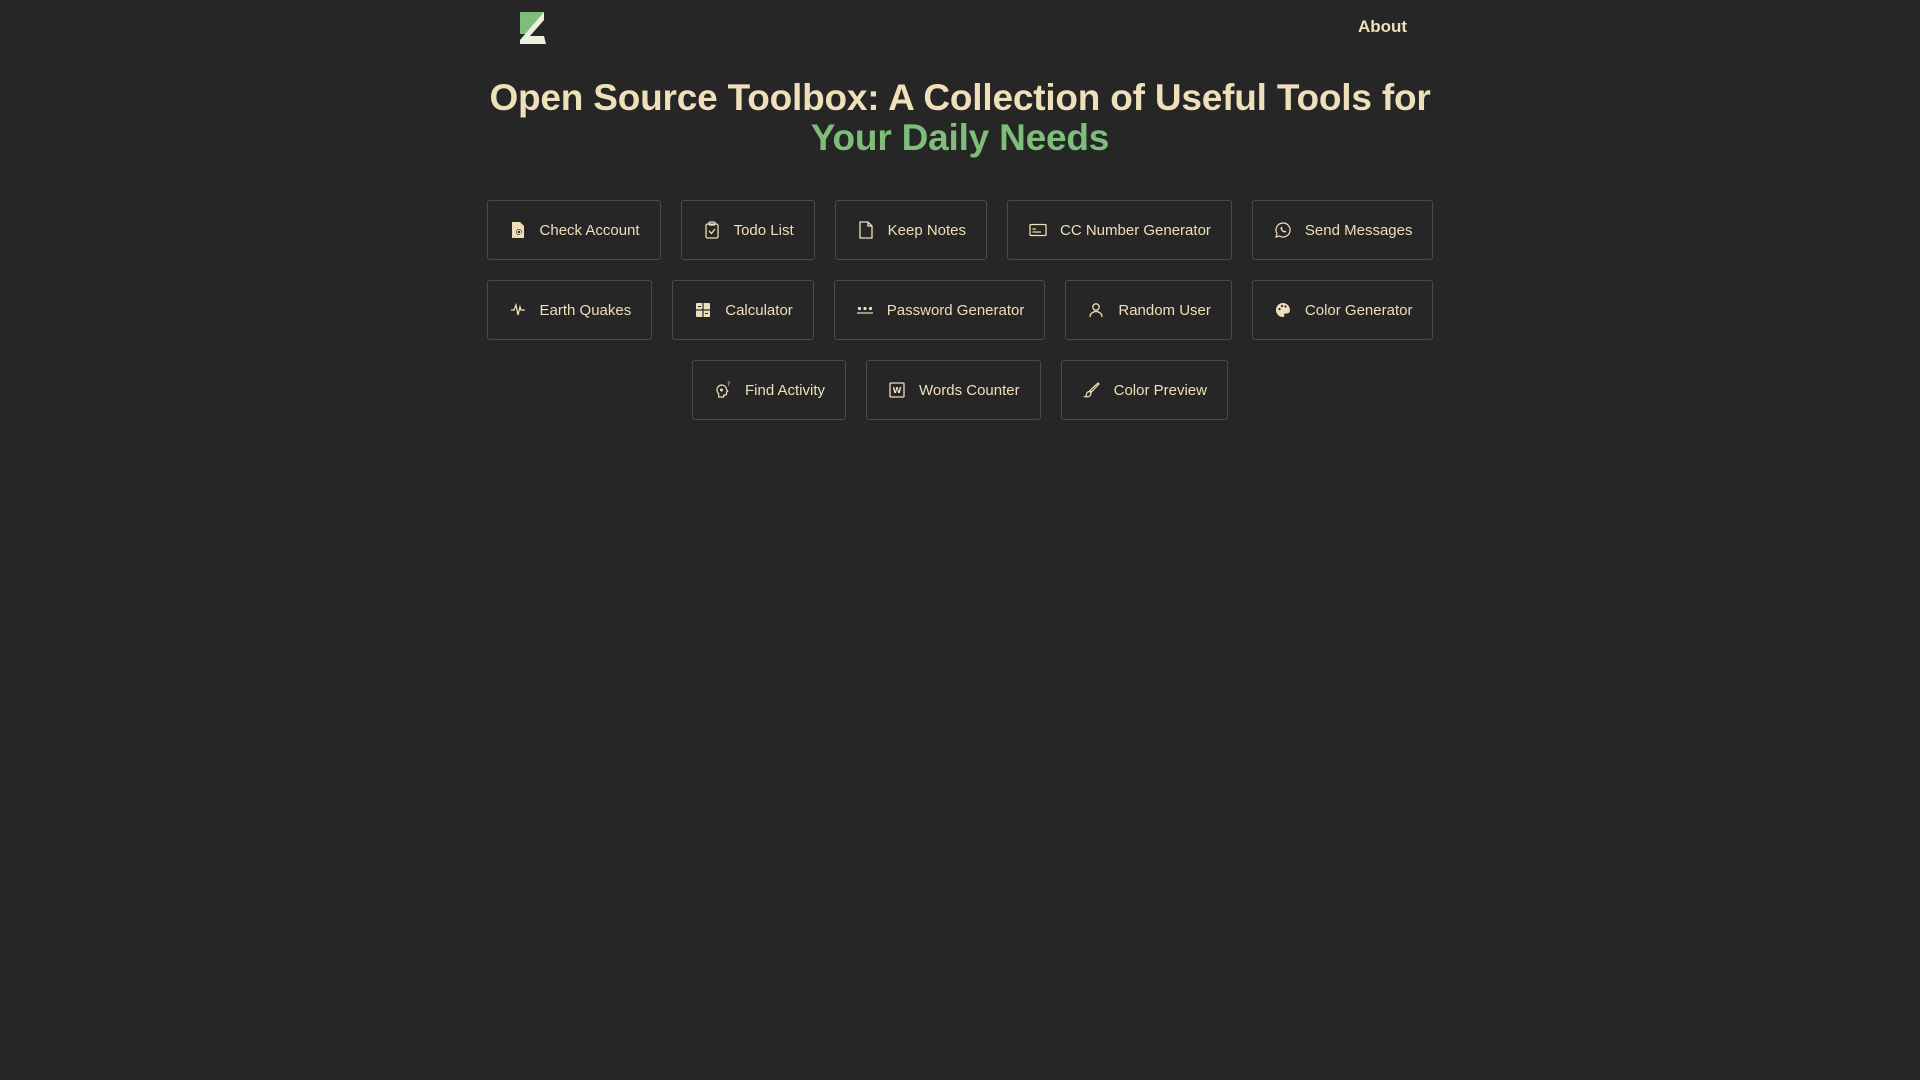 The width and height of the screenshot is (1920, 1080). What do you see at coordinates (1358, 230) in the screenshot?
I see `tool-label: Send Messages` at bounding box center [1358, 230].